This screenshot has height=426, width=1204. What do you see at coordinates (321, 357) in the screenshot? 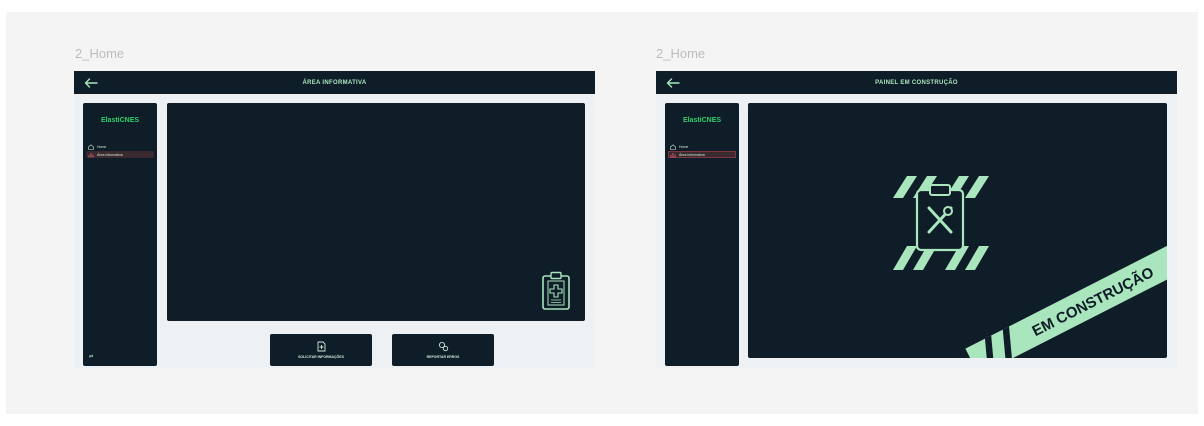
I see `request-info-label: SOLICITAR INFORMAÇÕES` at bounding box center [321, 357].